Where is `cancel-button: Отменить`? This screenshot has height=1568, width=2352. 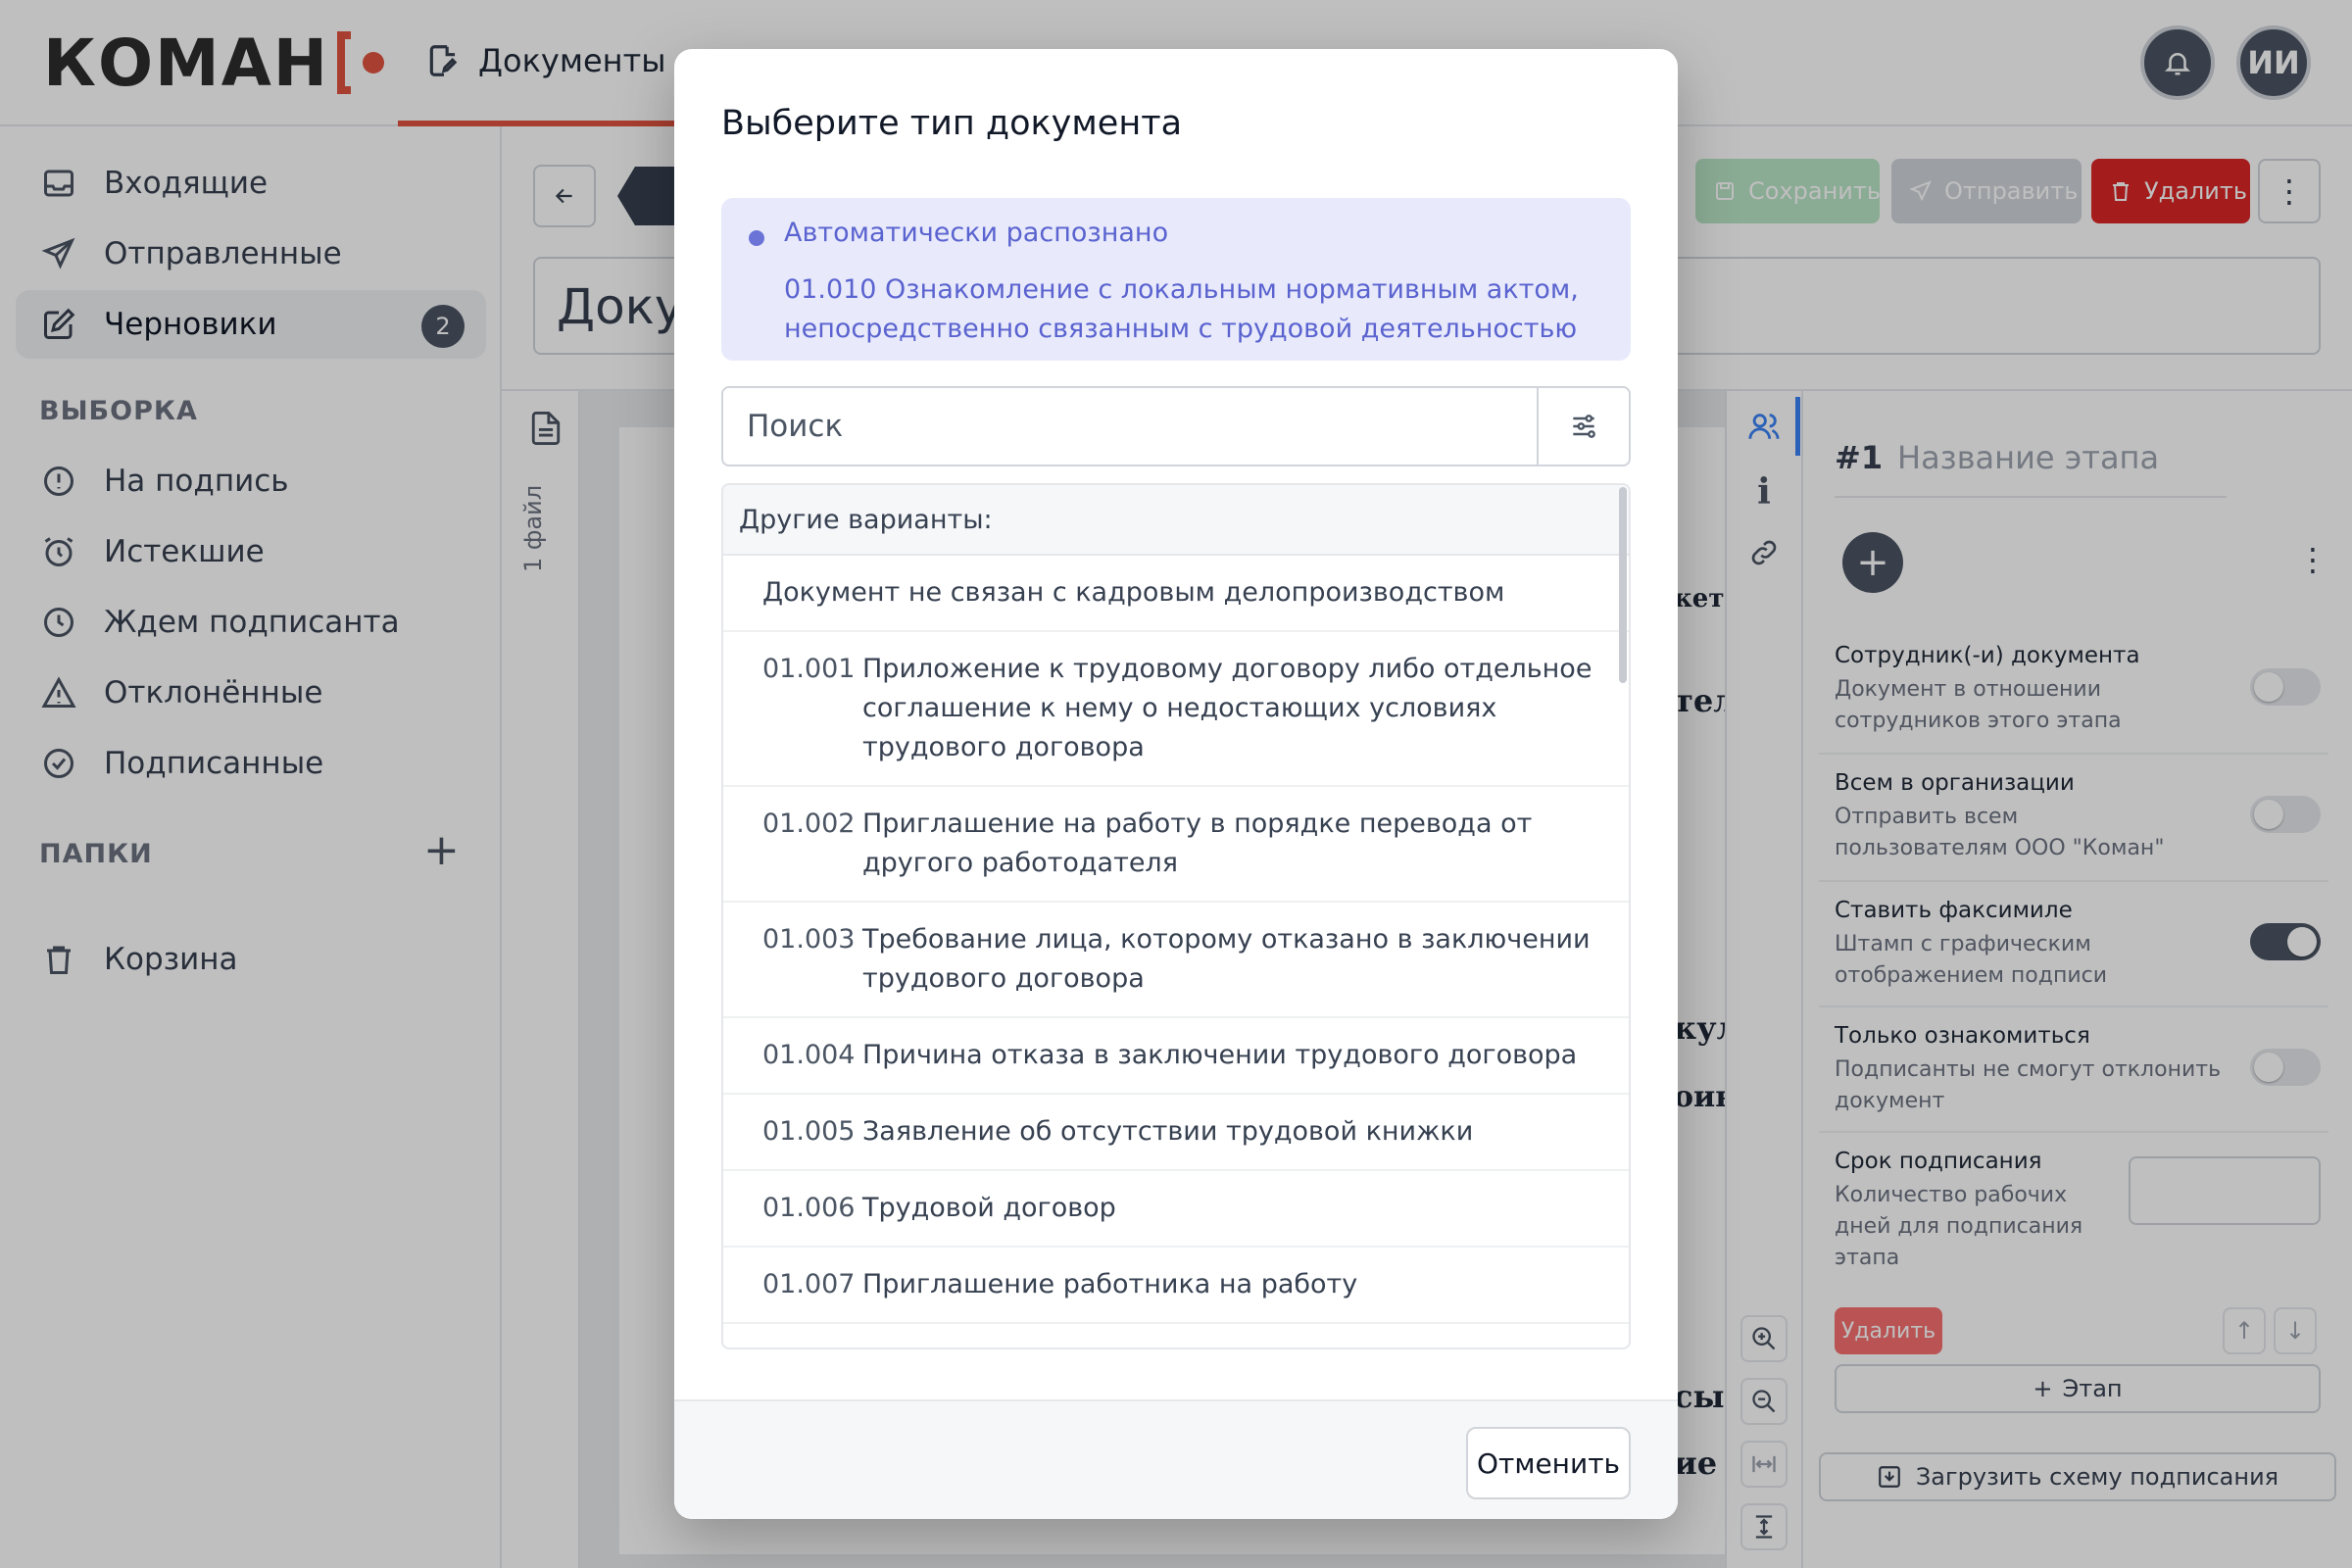 cancel-button: Отменить is located at coordinates (1548, 1463).